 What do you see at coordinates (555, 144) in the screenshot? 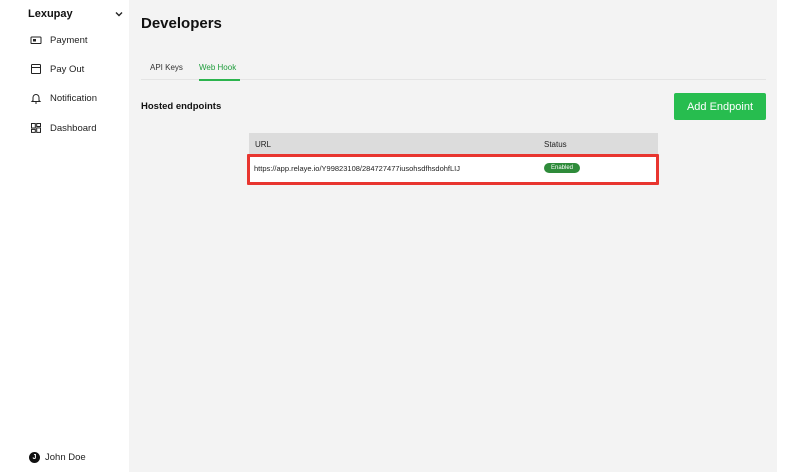
I see `column-header-status: Status` at bounding box center [555, 144].